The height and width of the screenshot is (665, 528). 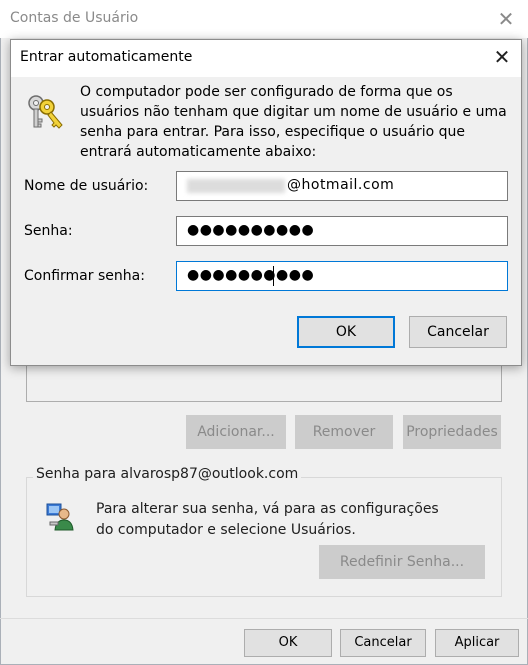 I want to click on apply-button: Aplicar, so click(x=477, y=643).